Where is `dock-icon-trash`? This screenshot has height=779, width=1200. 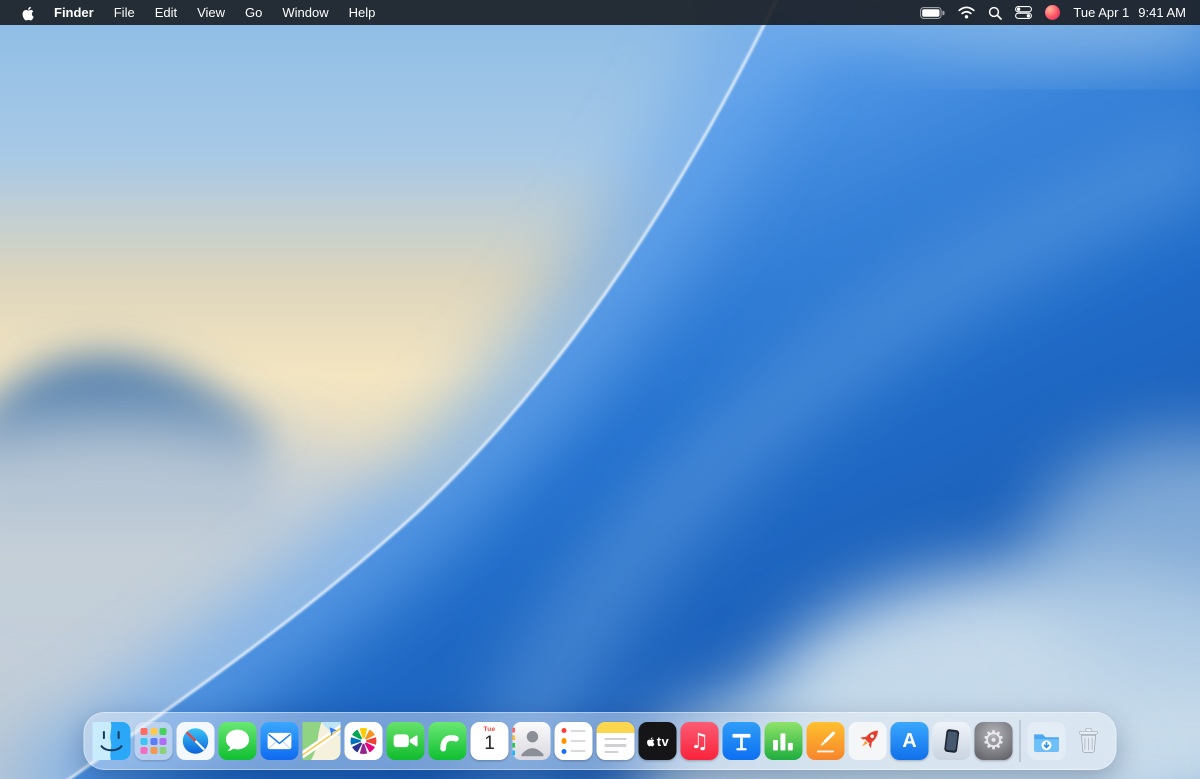 dock-icon-trash is located at coordinates (1089, 741).